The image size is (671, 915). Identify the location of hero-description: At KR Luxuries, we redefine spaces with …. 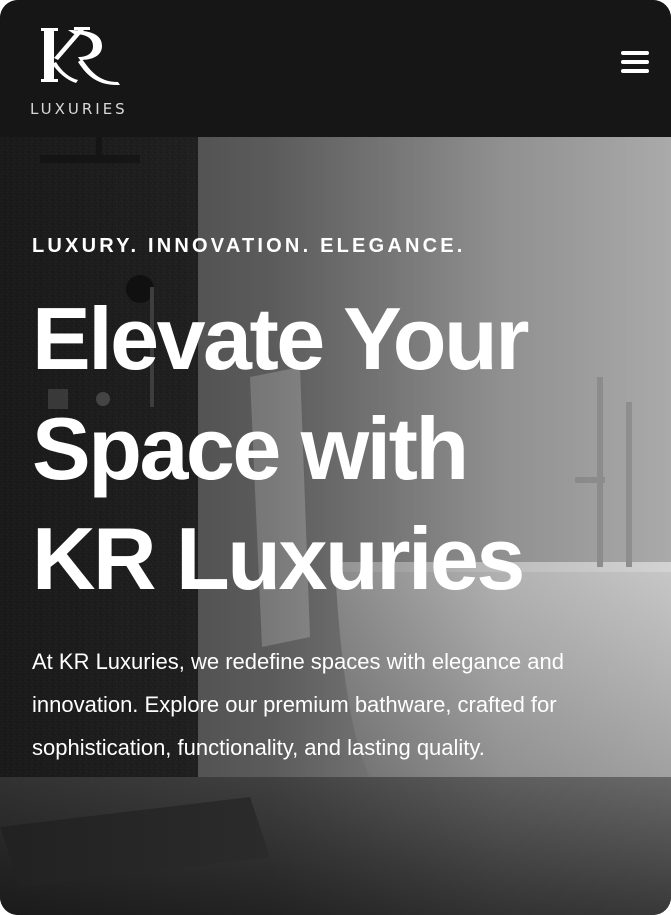
(298, 704).